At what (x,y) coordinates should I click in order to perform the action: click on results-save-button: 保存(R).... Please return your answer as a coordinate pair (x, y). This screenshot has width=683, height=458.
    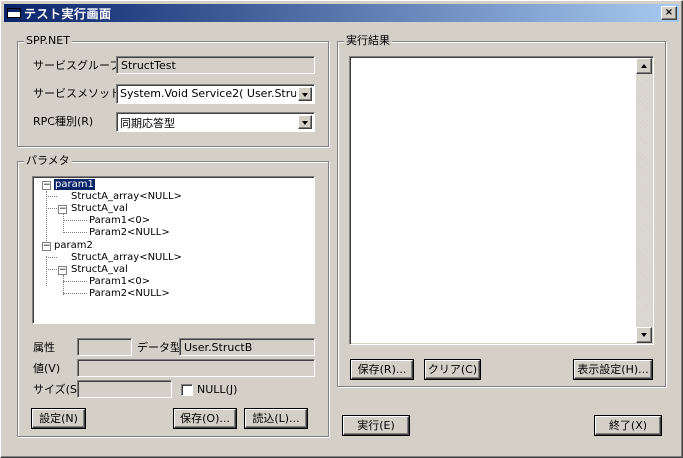
    Looking at the image, I should click on (382, 369).